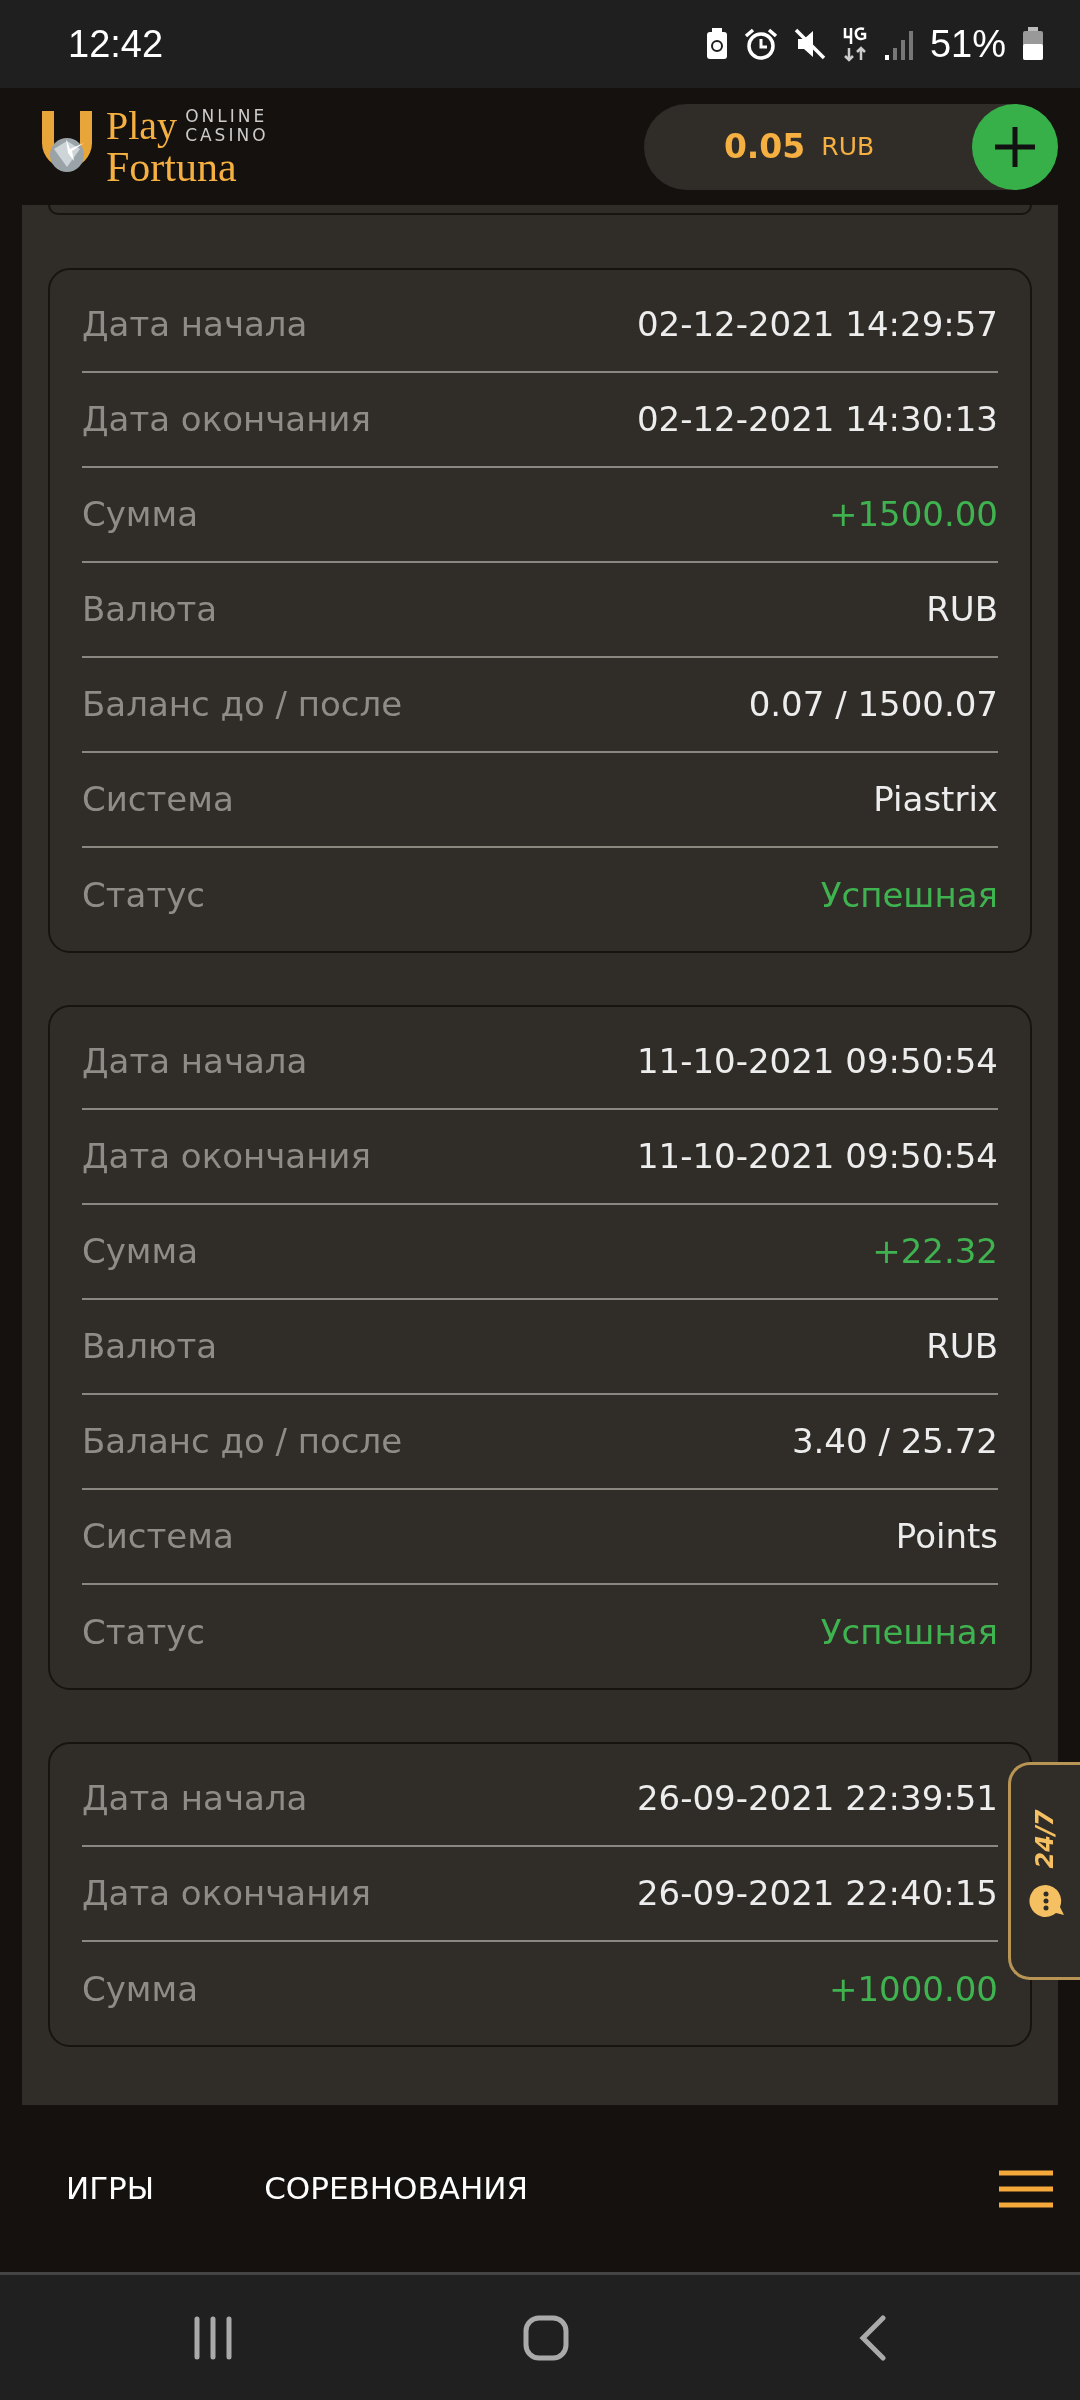 The width and height of the screenshot is (1080, 2400). I want to click on alarm-icon, so click(760, 44).